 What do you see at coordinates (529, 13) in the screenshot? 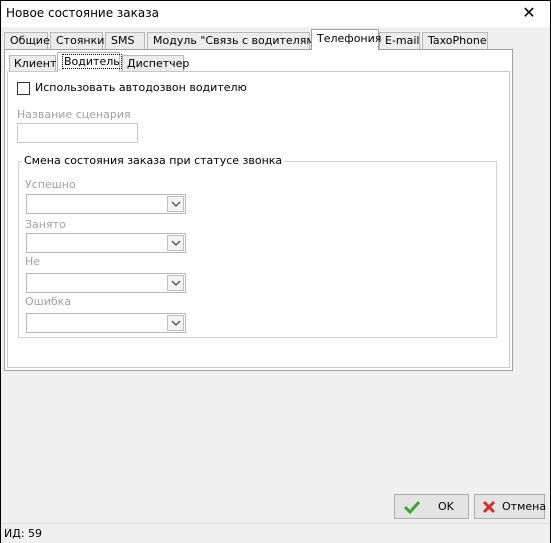
I see `close-icon: ✕` at bounding box center [529, 13].